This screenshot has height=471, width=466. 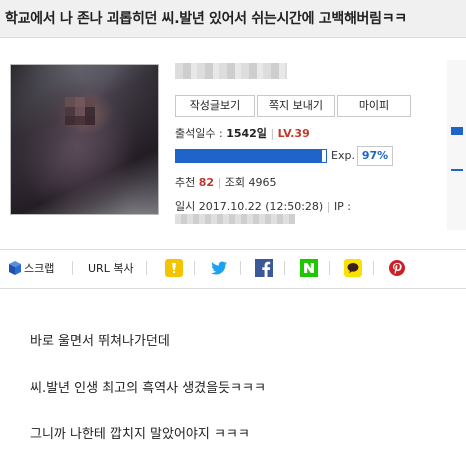 I want to click on twitter-icon, so click(x=219, y=268).